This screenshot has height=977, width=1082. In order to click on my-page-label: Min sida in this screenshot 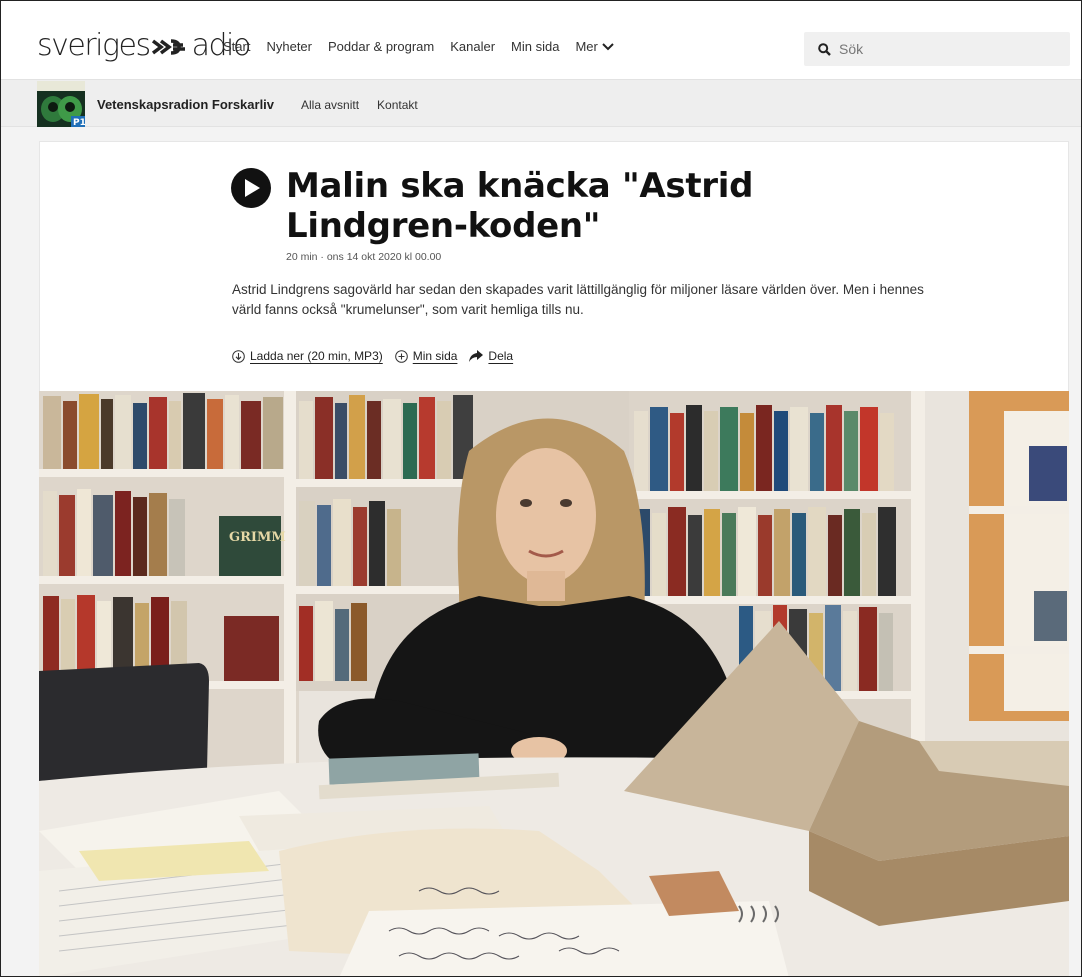, I will do `click(435, 356)`.